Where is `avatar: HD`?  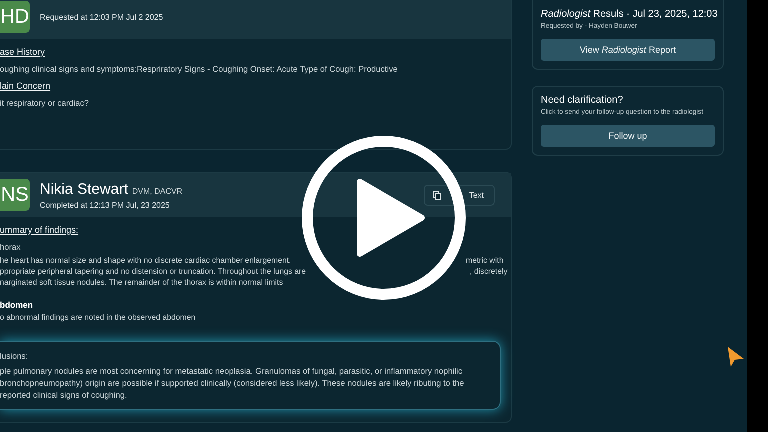
avatar: HD is located at coordinates (15, 17).